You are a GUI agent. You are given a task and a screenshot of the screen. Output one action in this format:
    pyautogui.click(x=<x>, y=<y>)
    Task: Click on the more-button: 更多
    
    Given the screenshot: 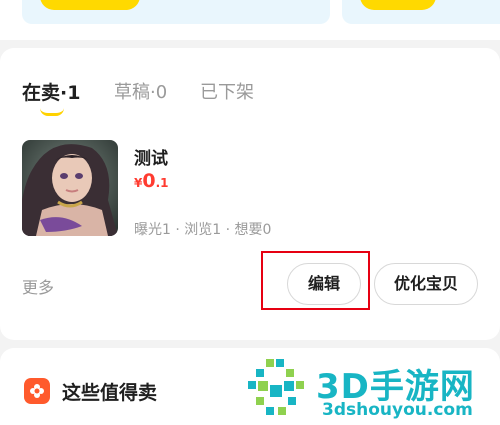 What is the action you would take?
    pyautogui.click(x=38, y=286)
    